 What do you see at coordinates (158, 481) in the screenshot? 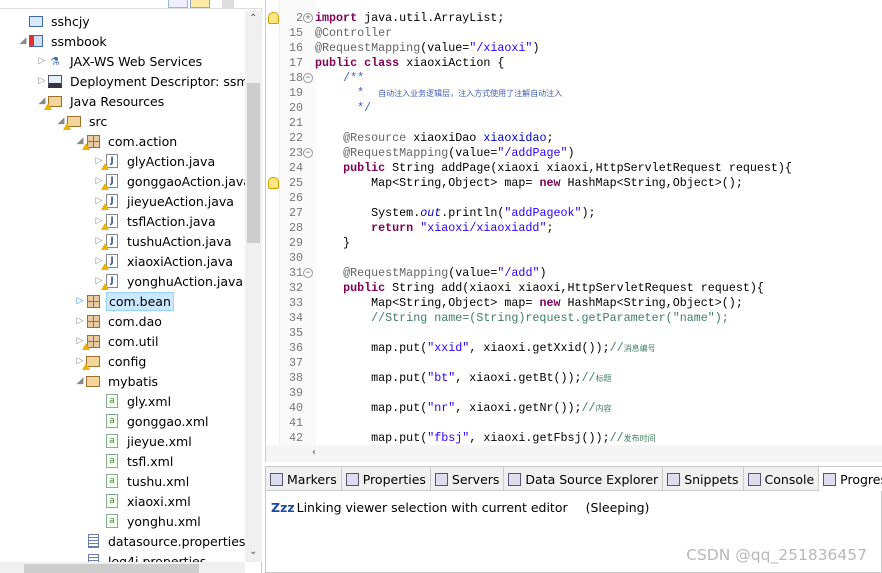
I see `tree-item-label: tushu.xml` at bounding box center [158, 481].